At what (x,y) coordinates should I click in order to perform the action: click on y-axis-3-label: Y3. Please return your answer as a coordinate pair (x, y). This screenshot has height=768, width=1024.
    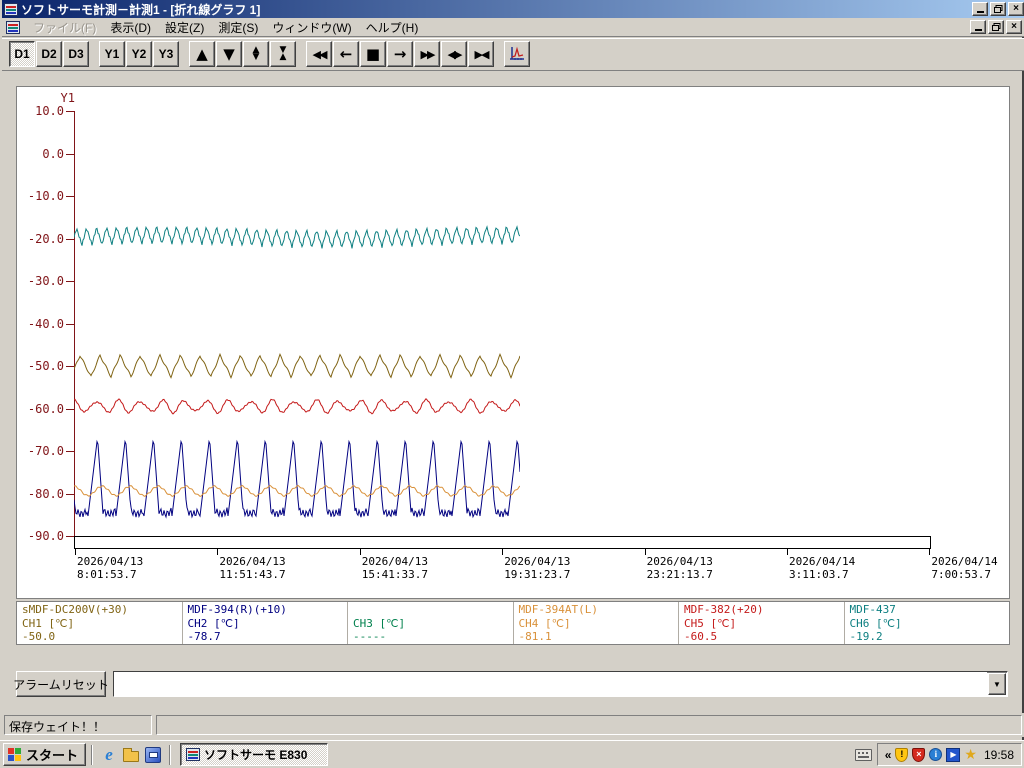
    Looking at the image, I should click on (166, 54).